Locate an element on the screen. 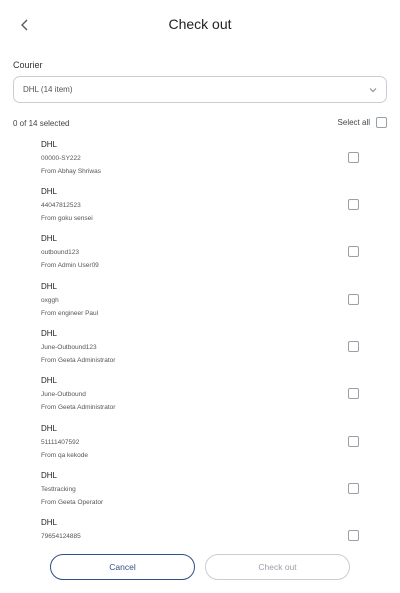 This screenshot has height=593, width=400. list-item: DHL Testtracking From Geeta Operator is located at coordinates (200, 494).